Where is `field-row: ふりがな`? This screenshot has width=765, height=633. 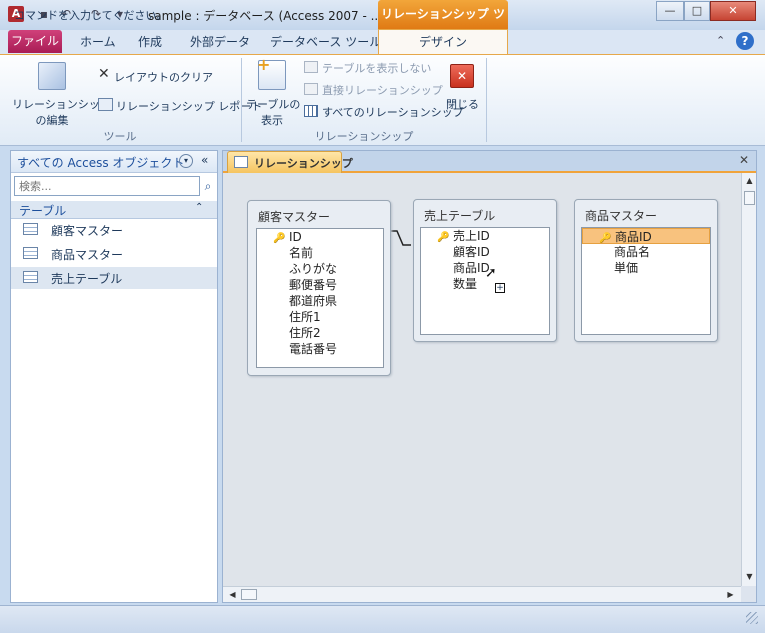 field-row: ふりがな is located at coordinates (320, 269).